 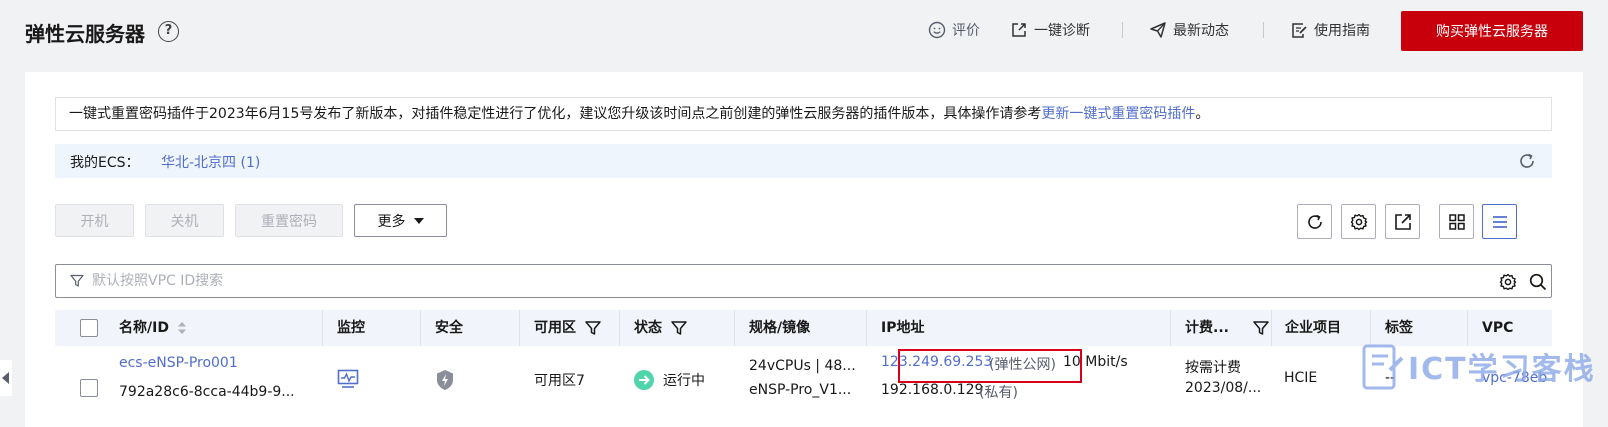 I want to click on shield-icon, so click(x=445, y=380).